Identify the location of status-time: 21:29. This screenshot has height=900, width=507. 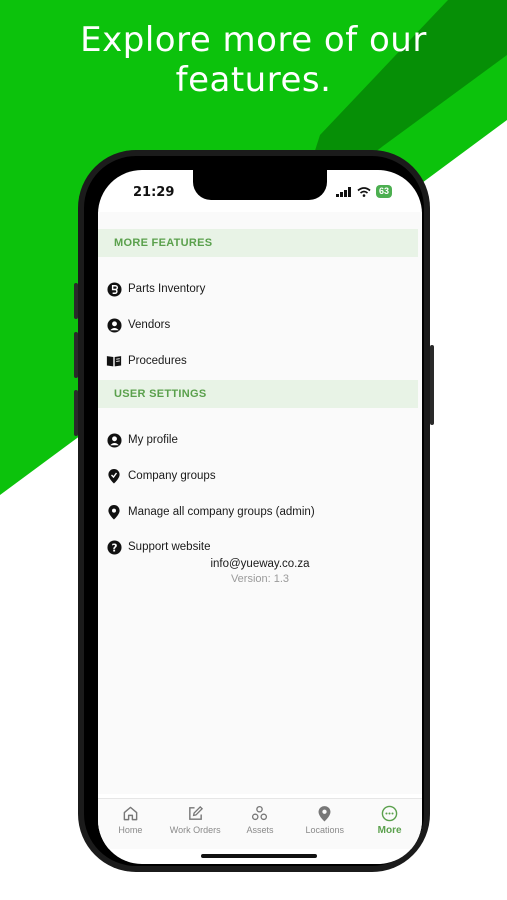
(154, 192).